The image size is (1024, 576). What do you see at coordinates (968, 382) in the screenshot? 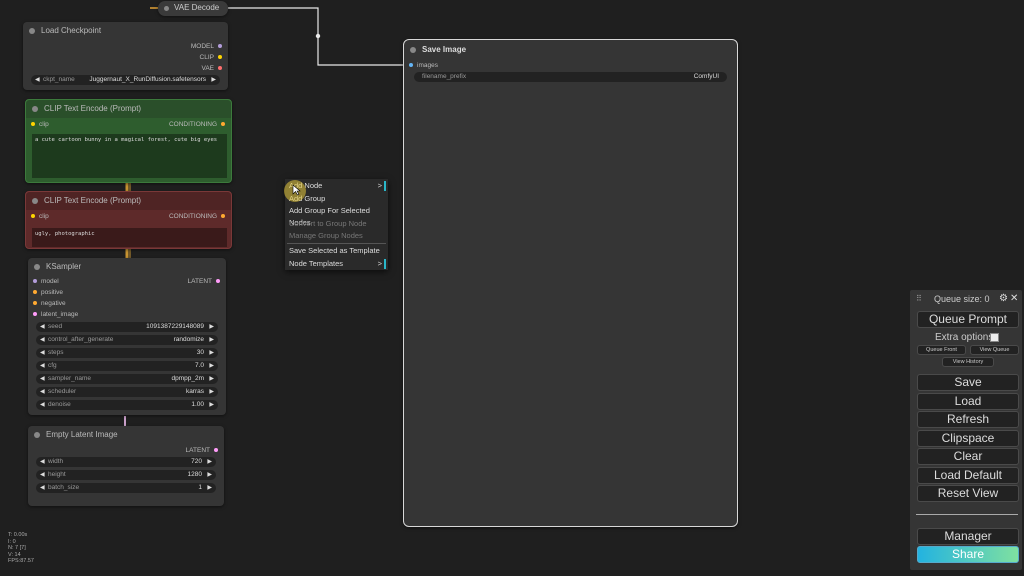
I see `save-button: Save` at bounding box center [968, 382].